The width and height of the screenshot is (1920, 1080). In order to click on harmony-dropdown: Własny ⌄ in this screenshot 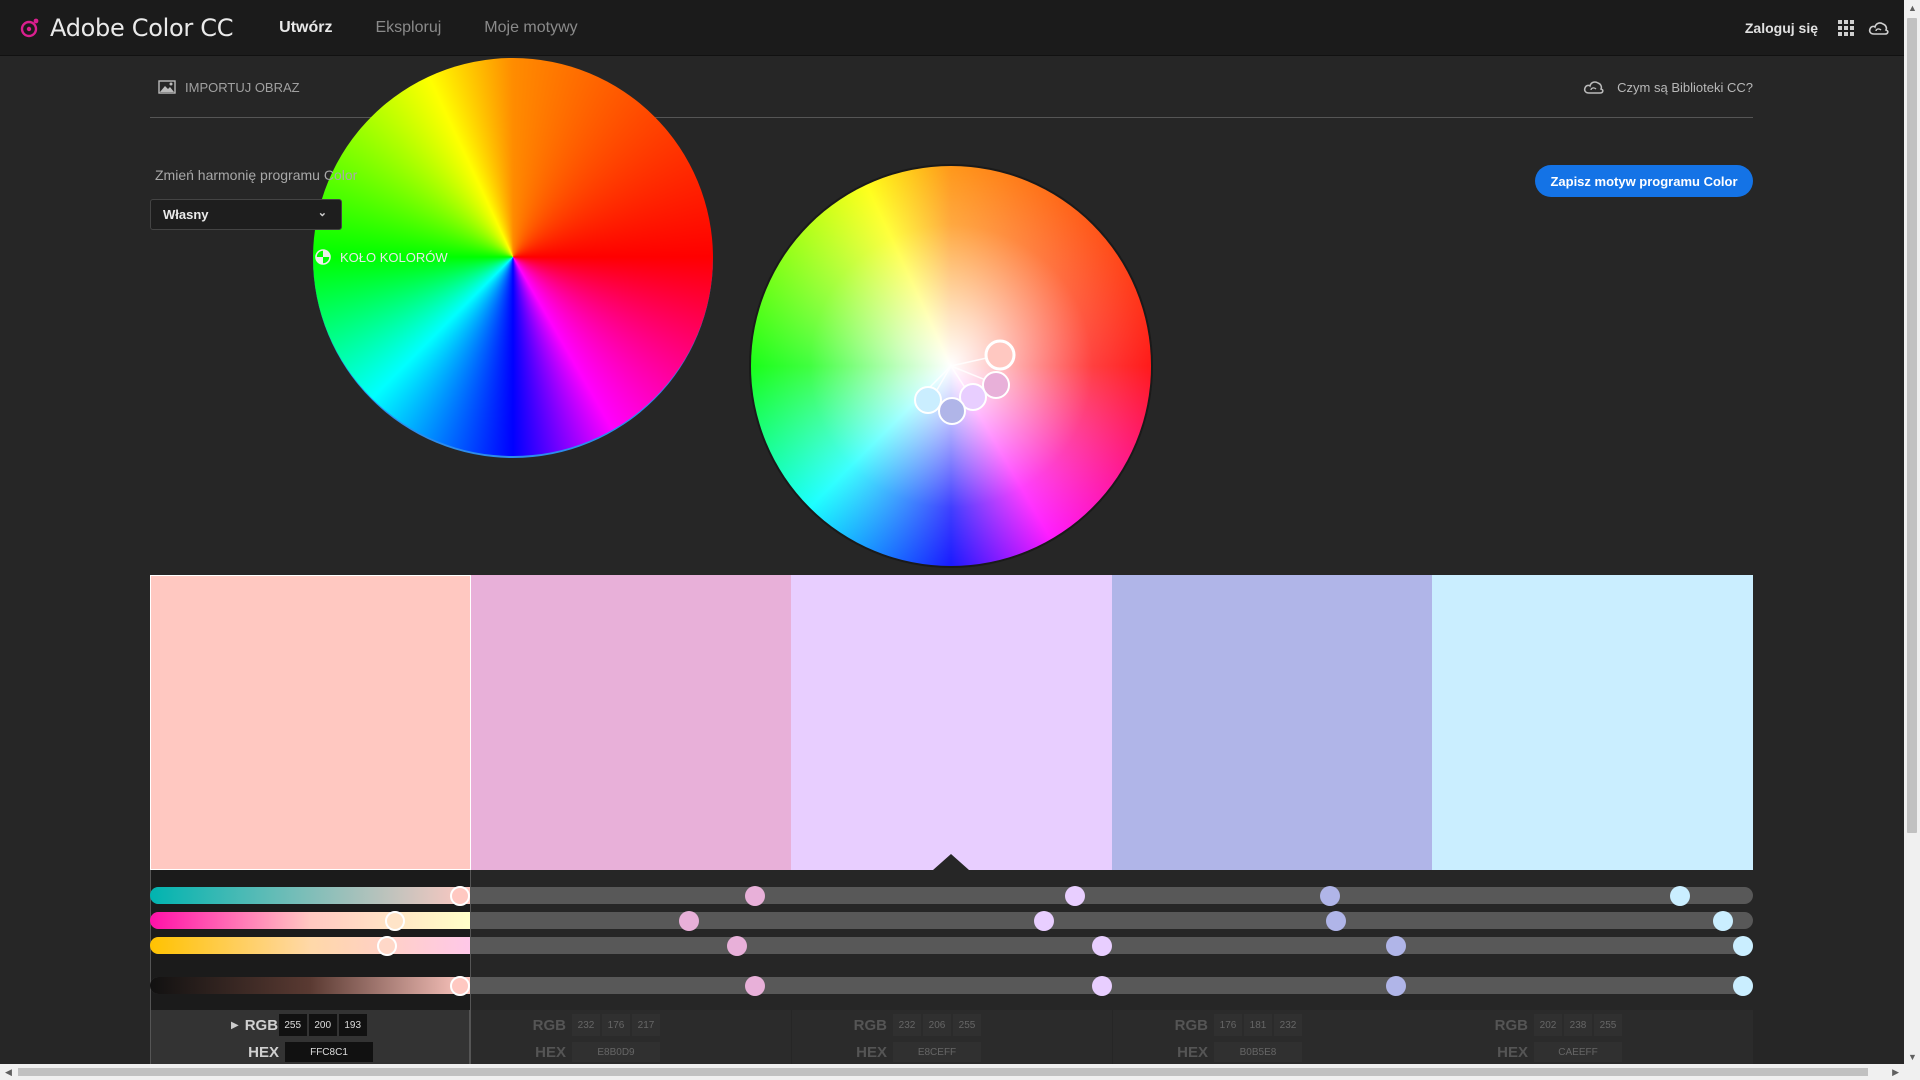, I will do `click(246, 214)`.